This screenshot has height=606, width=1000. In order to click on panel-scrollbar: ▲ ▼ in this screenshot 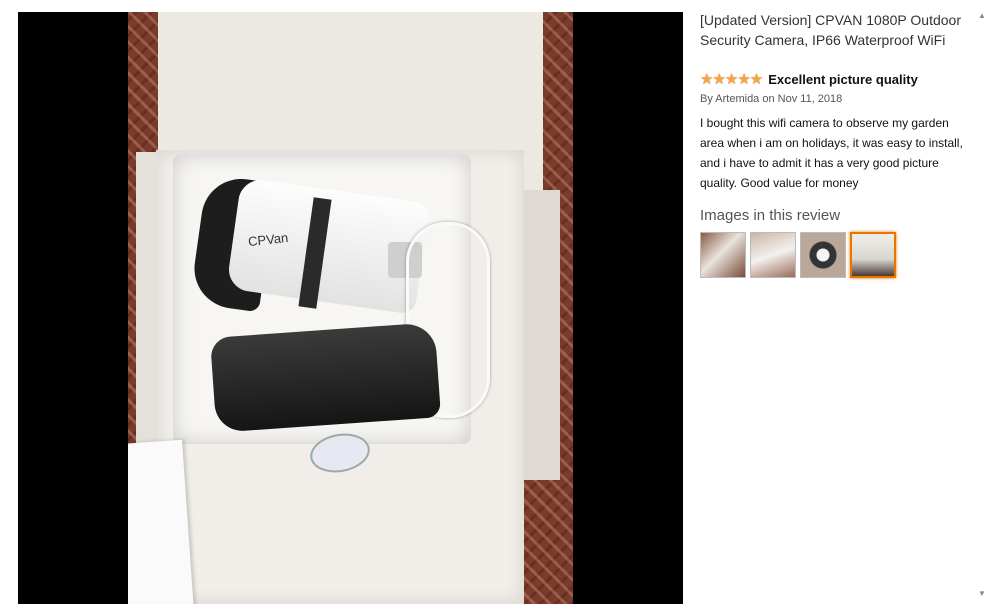, I will do `click(982, 305)`.